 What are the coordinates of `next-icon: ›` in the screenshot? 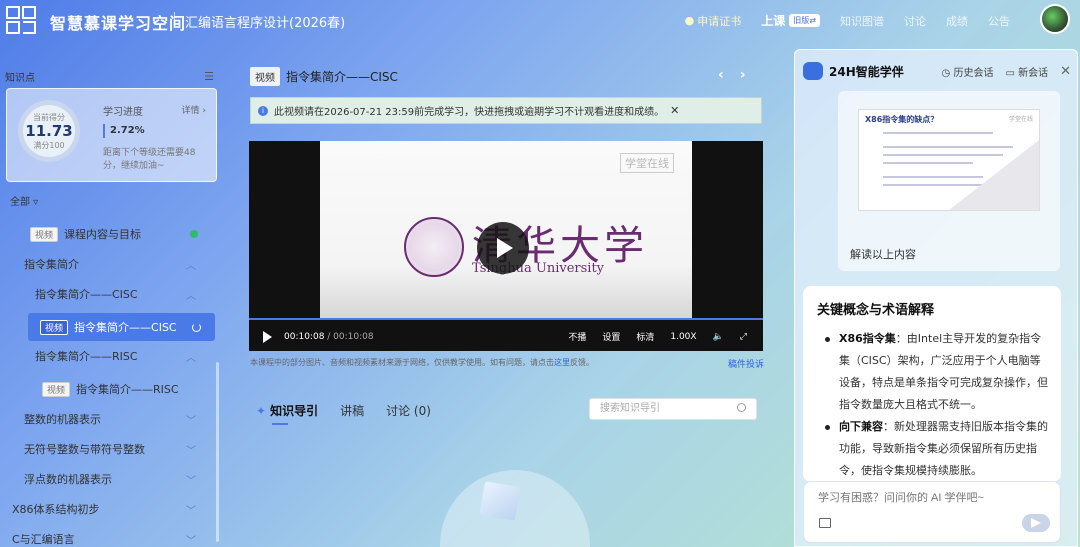 It's located at (743, 75).